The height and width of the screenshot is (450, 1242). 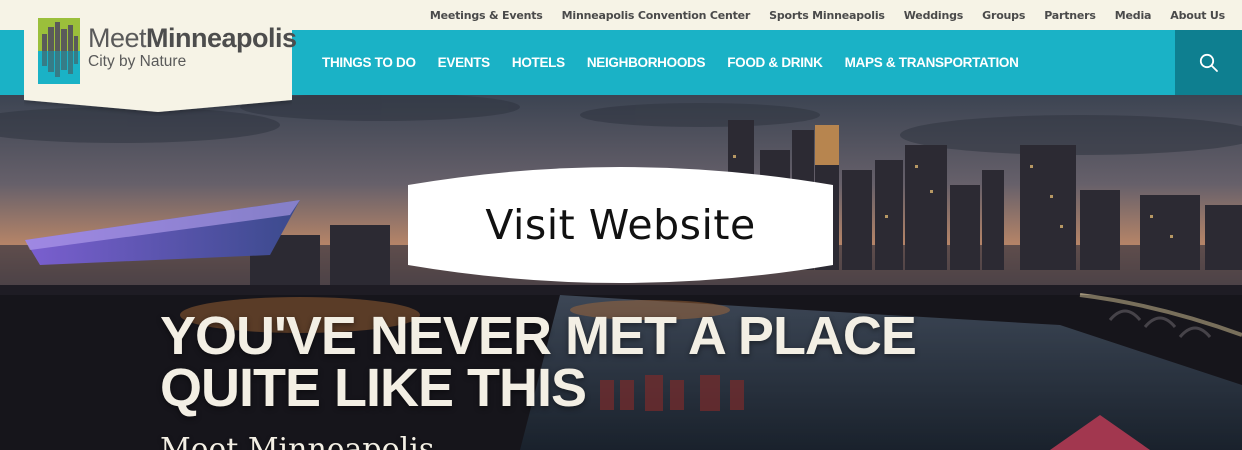 What do you see at coordinates (137, 61) in the screenshot?
I see `logo-tagline: City by Nature` at bounding box center [137, 61].